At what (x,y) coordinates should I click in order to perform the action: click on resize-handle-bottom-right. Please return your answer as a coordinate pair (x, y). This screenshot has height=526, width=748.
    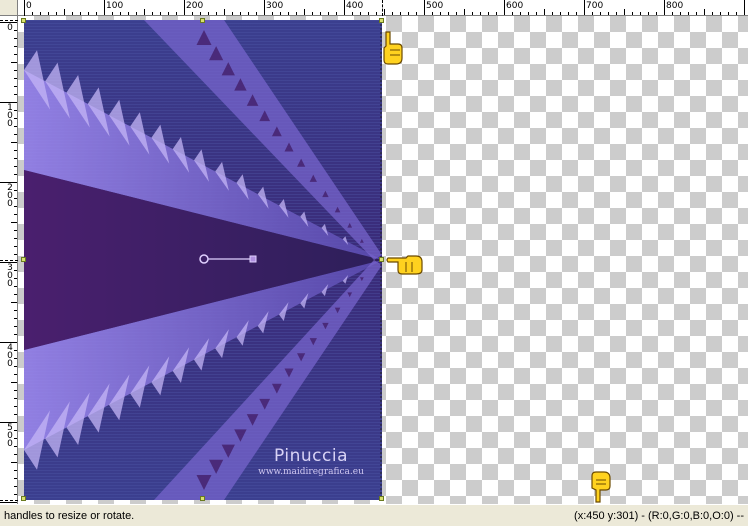
    Looking at the image, I should click on (381, 498).